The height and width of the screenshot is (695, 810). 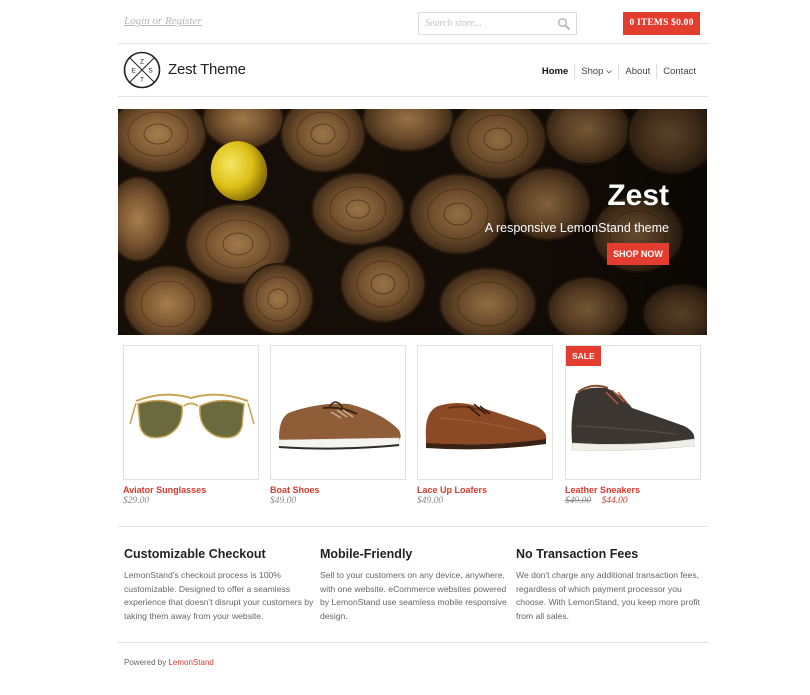 I want to click on search-box, so click(x=497, y=23).